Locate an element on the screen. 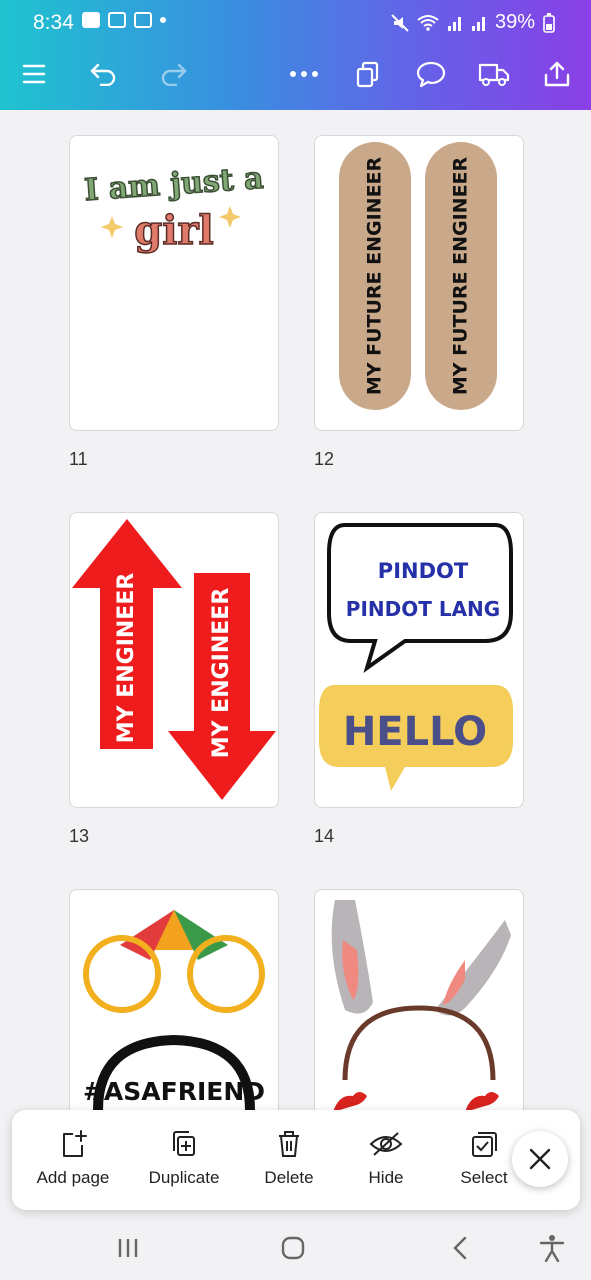 Image resolution: width=591 pixels, height=1280 pixels. glasses-right-lens is located at coordinates (226, 974).